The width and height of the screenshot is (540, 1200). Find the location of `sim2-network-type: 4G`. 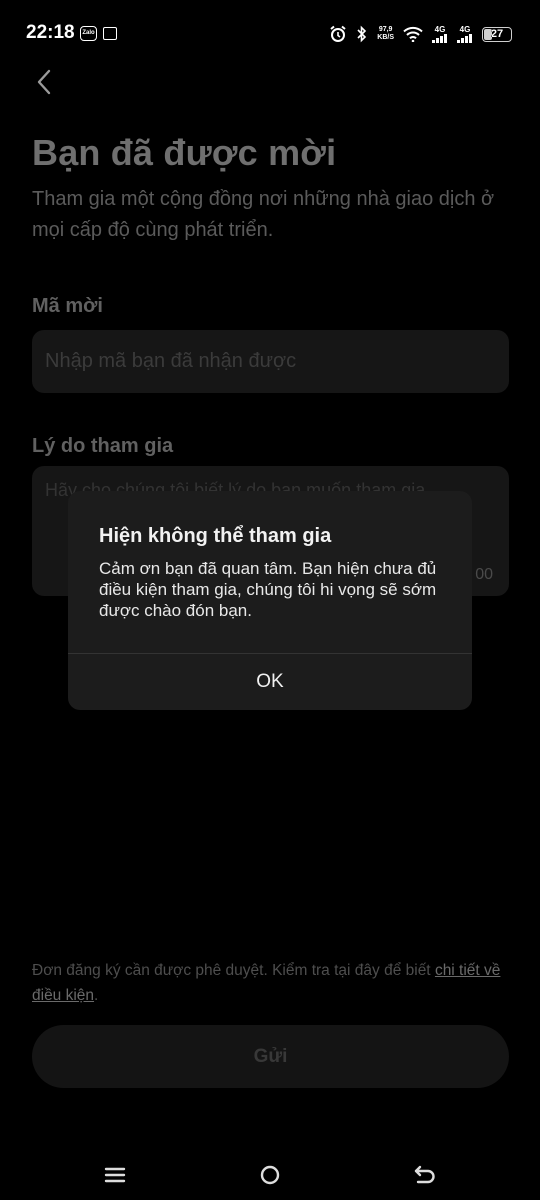

sim2-network-type: 4G is located at coordinates (465, 29).